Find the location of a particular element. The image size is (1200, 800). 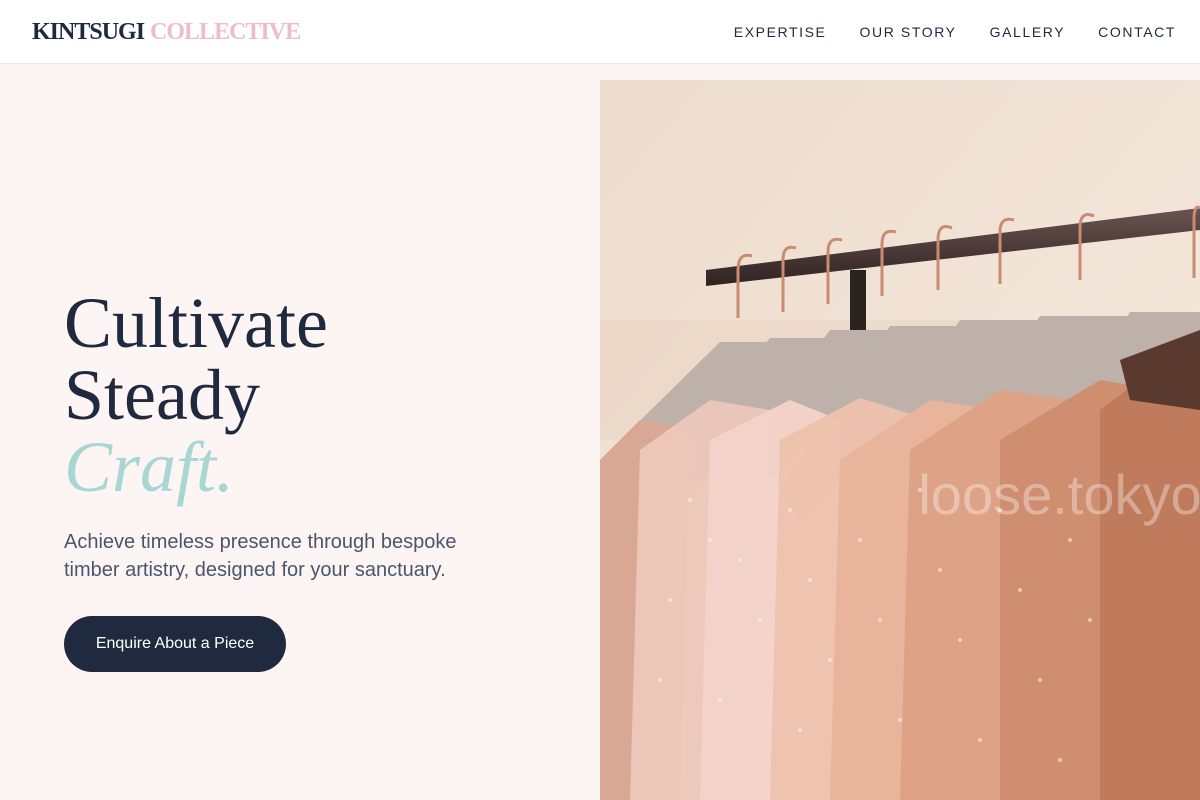

hero-title-line-2: Steady is located at coordinates (162, 395).